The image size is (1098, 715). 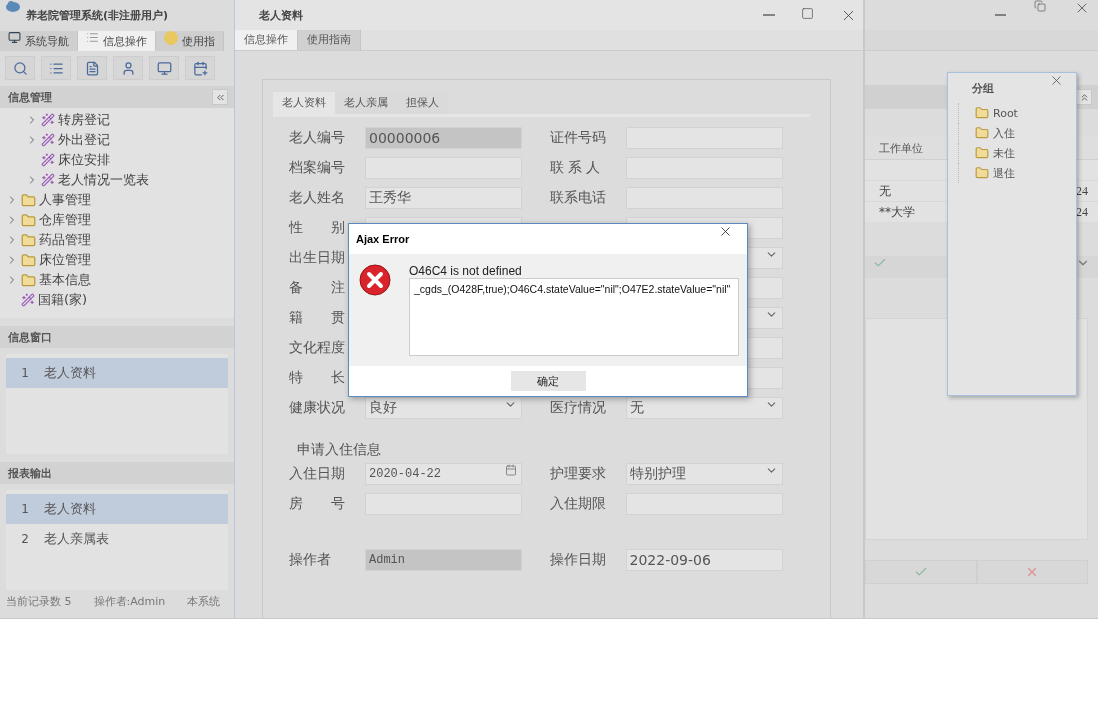 I want to click on input-field: 2022-09-06, so click(x=704, y=560).